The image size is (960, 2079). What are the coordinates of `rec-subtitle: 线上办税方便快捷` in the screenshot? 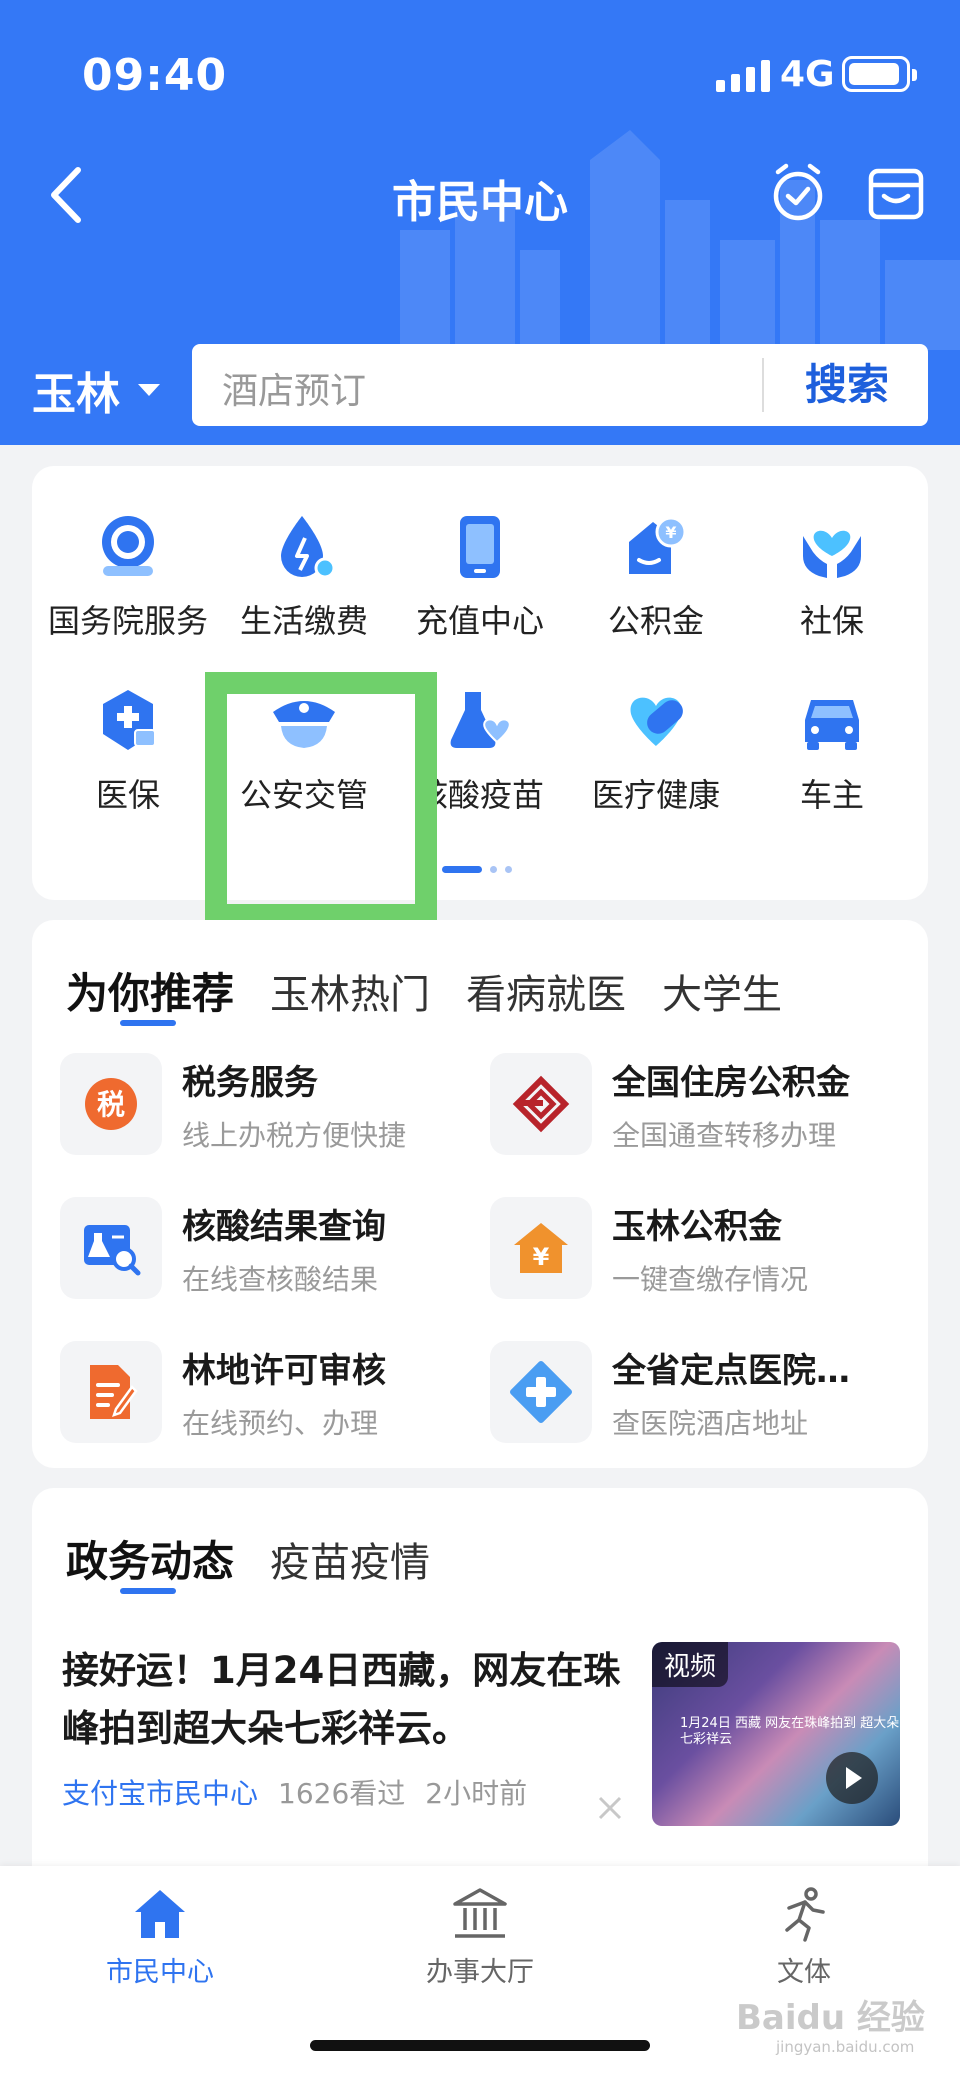 It's located at (294, 1135).